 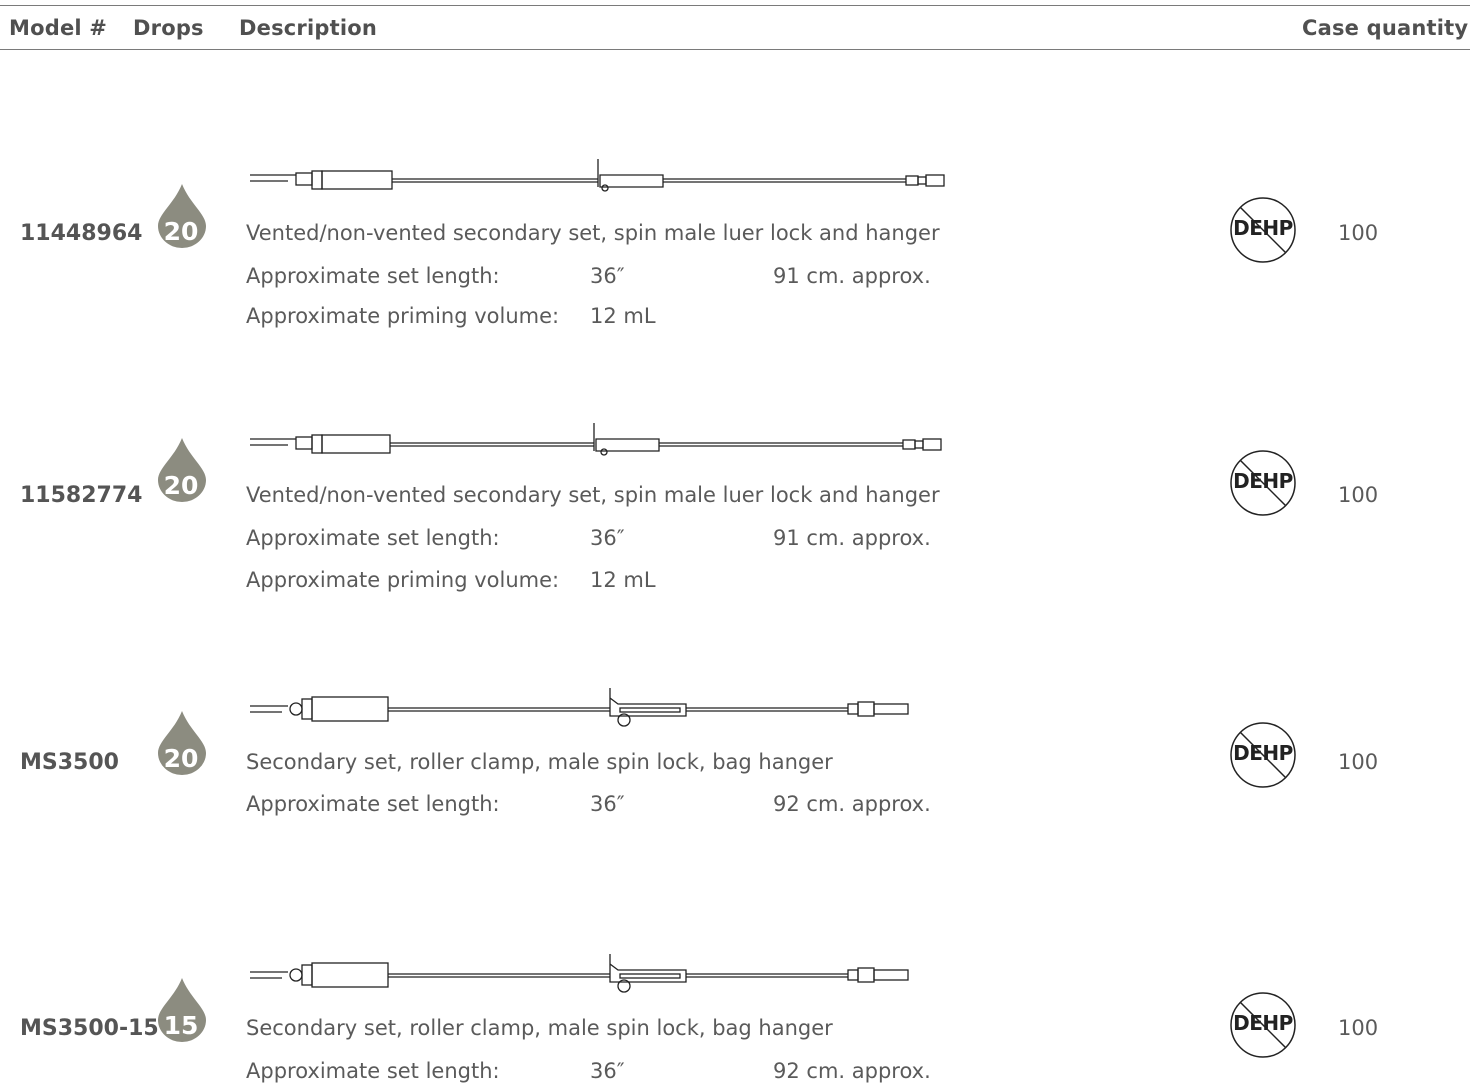 What do you see at coordinates (58, 28) in the screenshot?
I see `model-column-header: Model #` at bounding box center [58, 28].